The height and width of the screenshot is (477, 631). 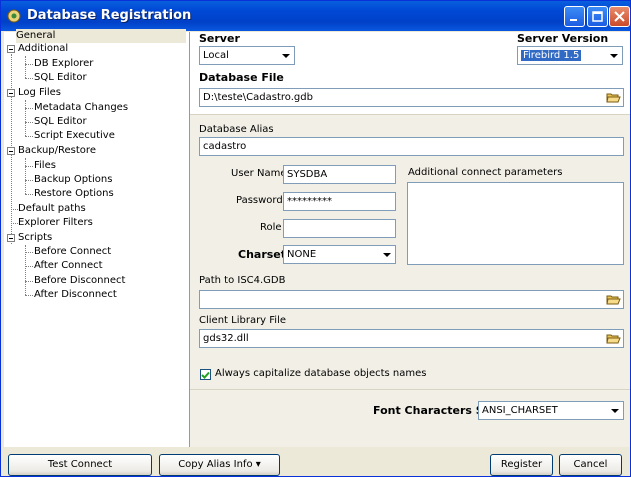 I want to click on tree-item-backup-options: Backup Options, so click(x=73, y=180).